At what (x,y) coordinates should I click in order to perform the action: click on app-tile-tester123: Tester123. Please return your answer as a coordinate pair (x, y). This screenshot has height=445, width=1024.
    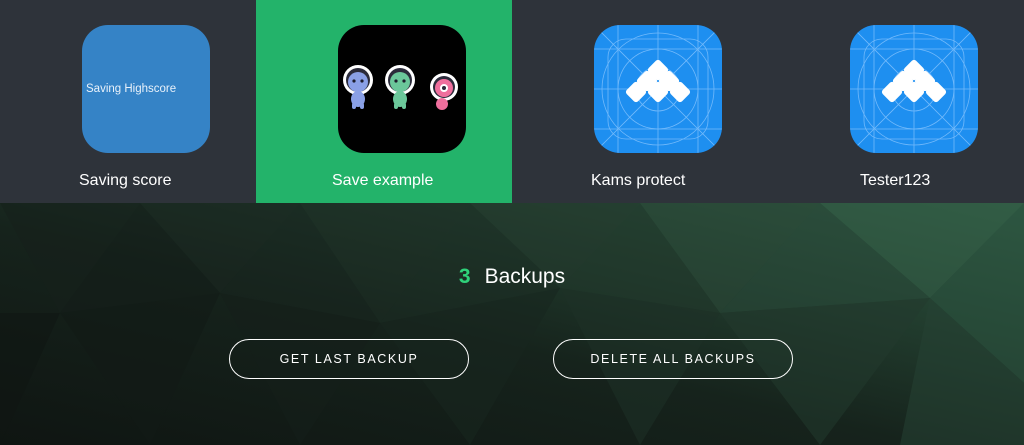
    Looking at the image, I should click on (896, 101).